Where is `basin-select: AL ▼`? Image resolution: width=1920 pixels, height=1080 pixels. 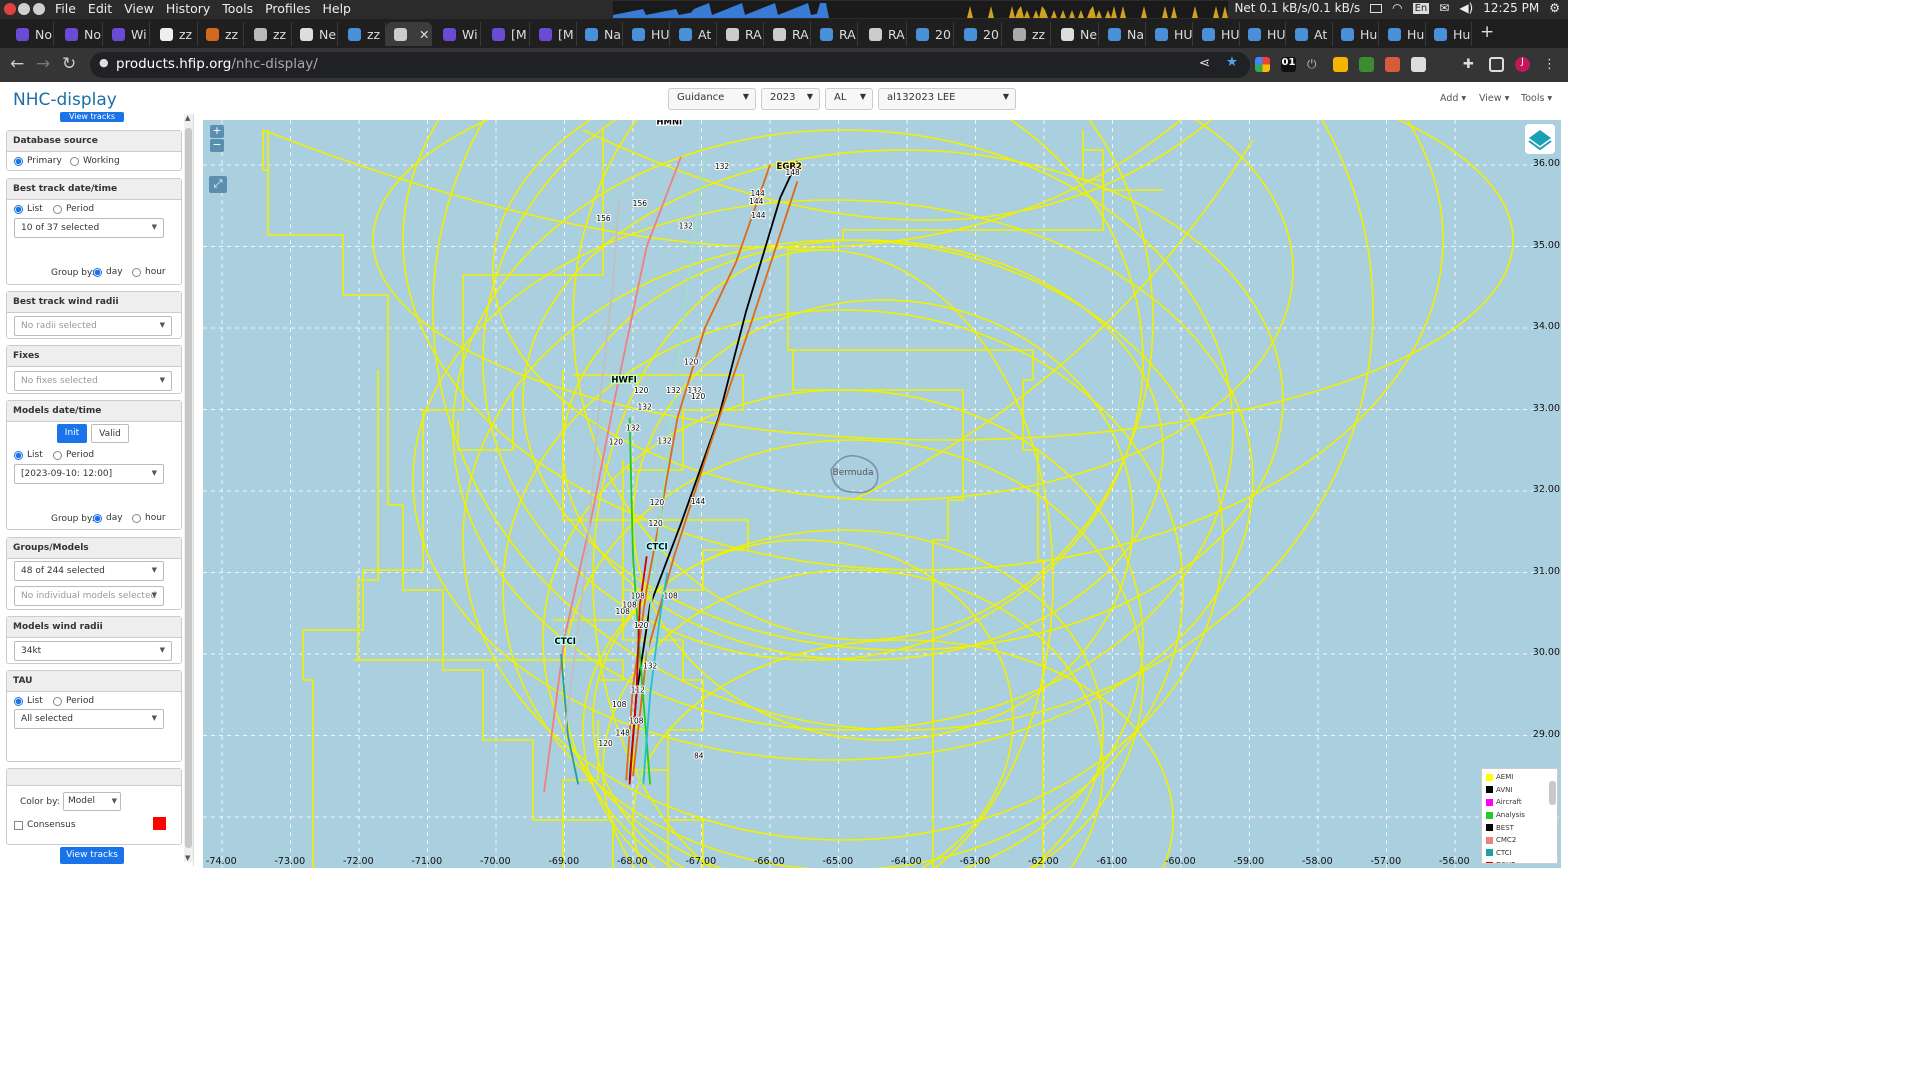
basin-select: AL ▼ is located at coordinates (849, 99).